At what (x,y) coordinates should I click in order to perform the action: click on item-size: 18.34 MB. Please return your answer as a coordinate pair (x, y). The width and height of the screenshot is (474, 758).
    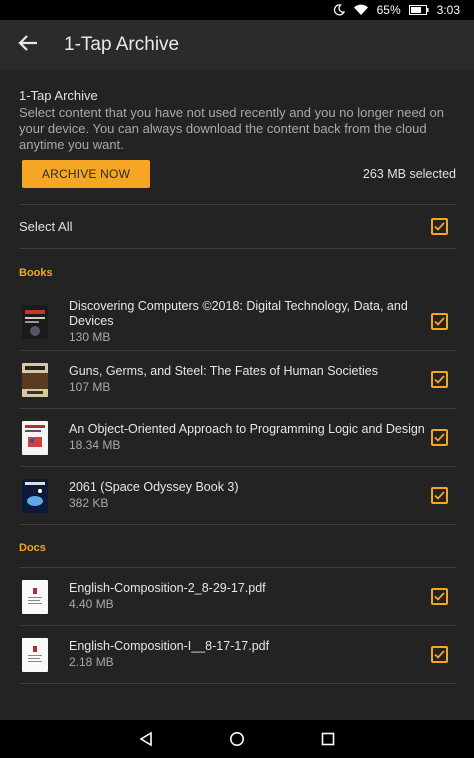
    Looking at the image, I should click on (95, 445).